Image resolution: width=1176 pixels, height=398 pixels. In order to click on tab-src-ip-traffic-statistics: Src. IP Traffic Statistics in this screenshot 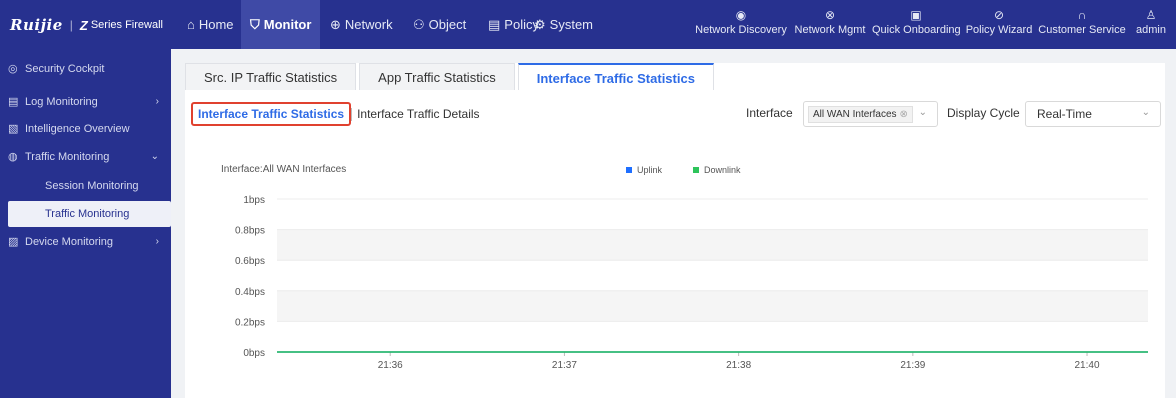, I will do `click(271, 76)`.